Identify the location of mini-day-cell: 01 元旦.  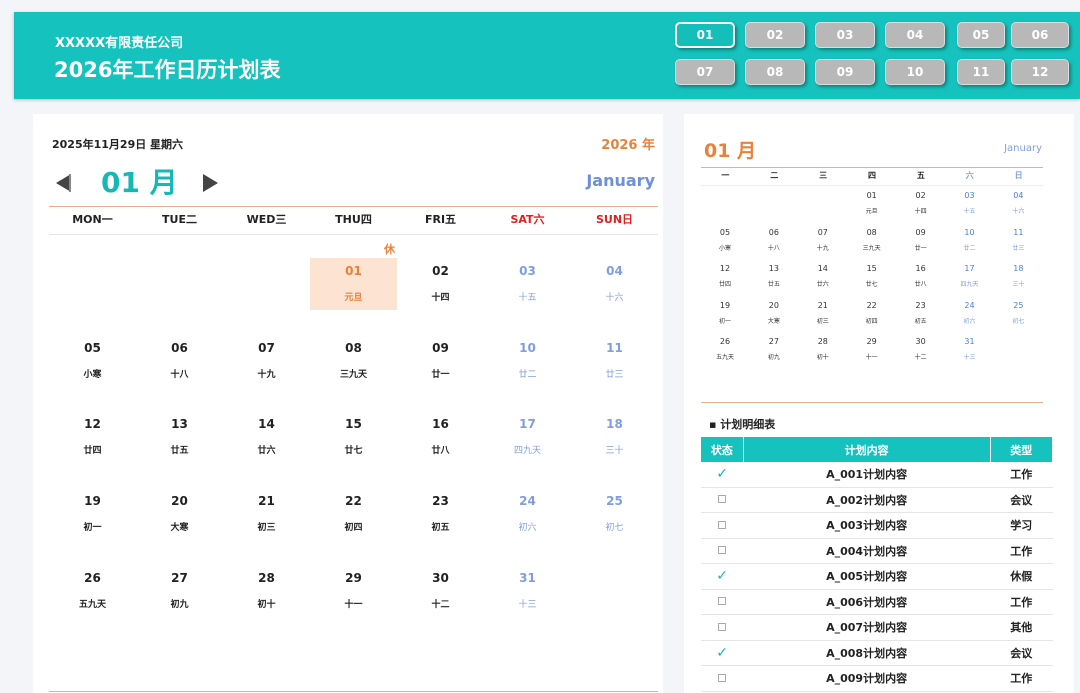
(872, 204).